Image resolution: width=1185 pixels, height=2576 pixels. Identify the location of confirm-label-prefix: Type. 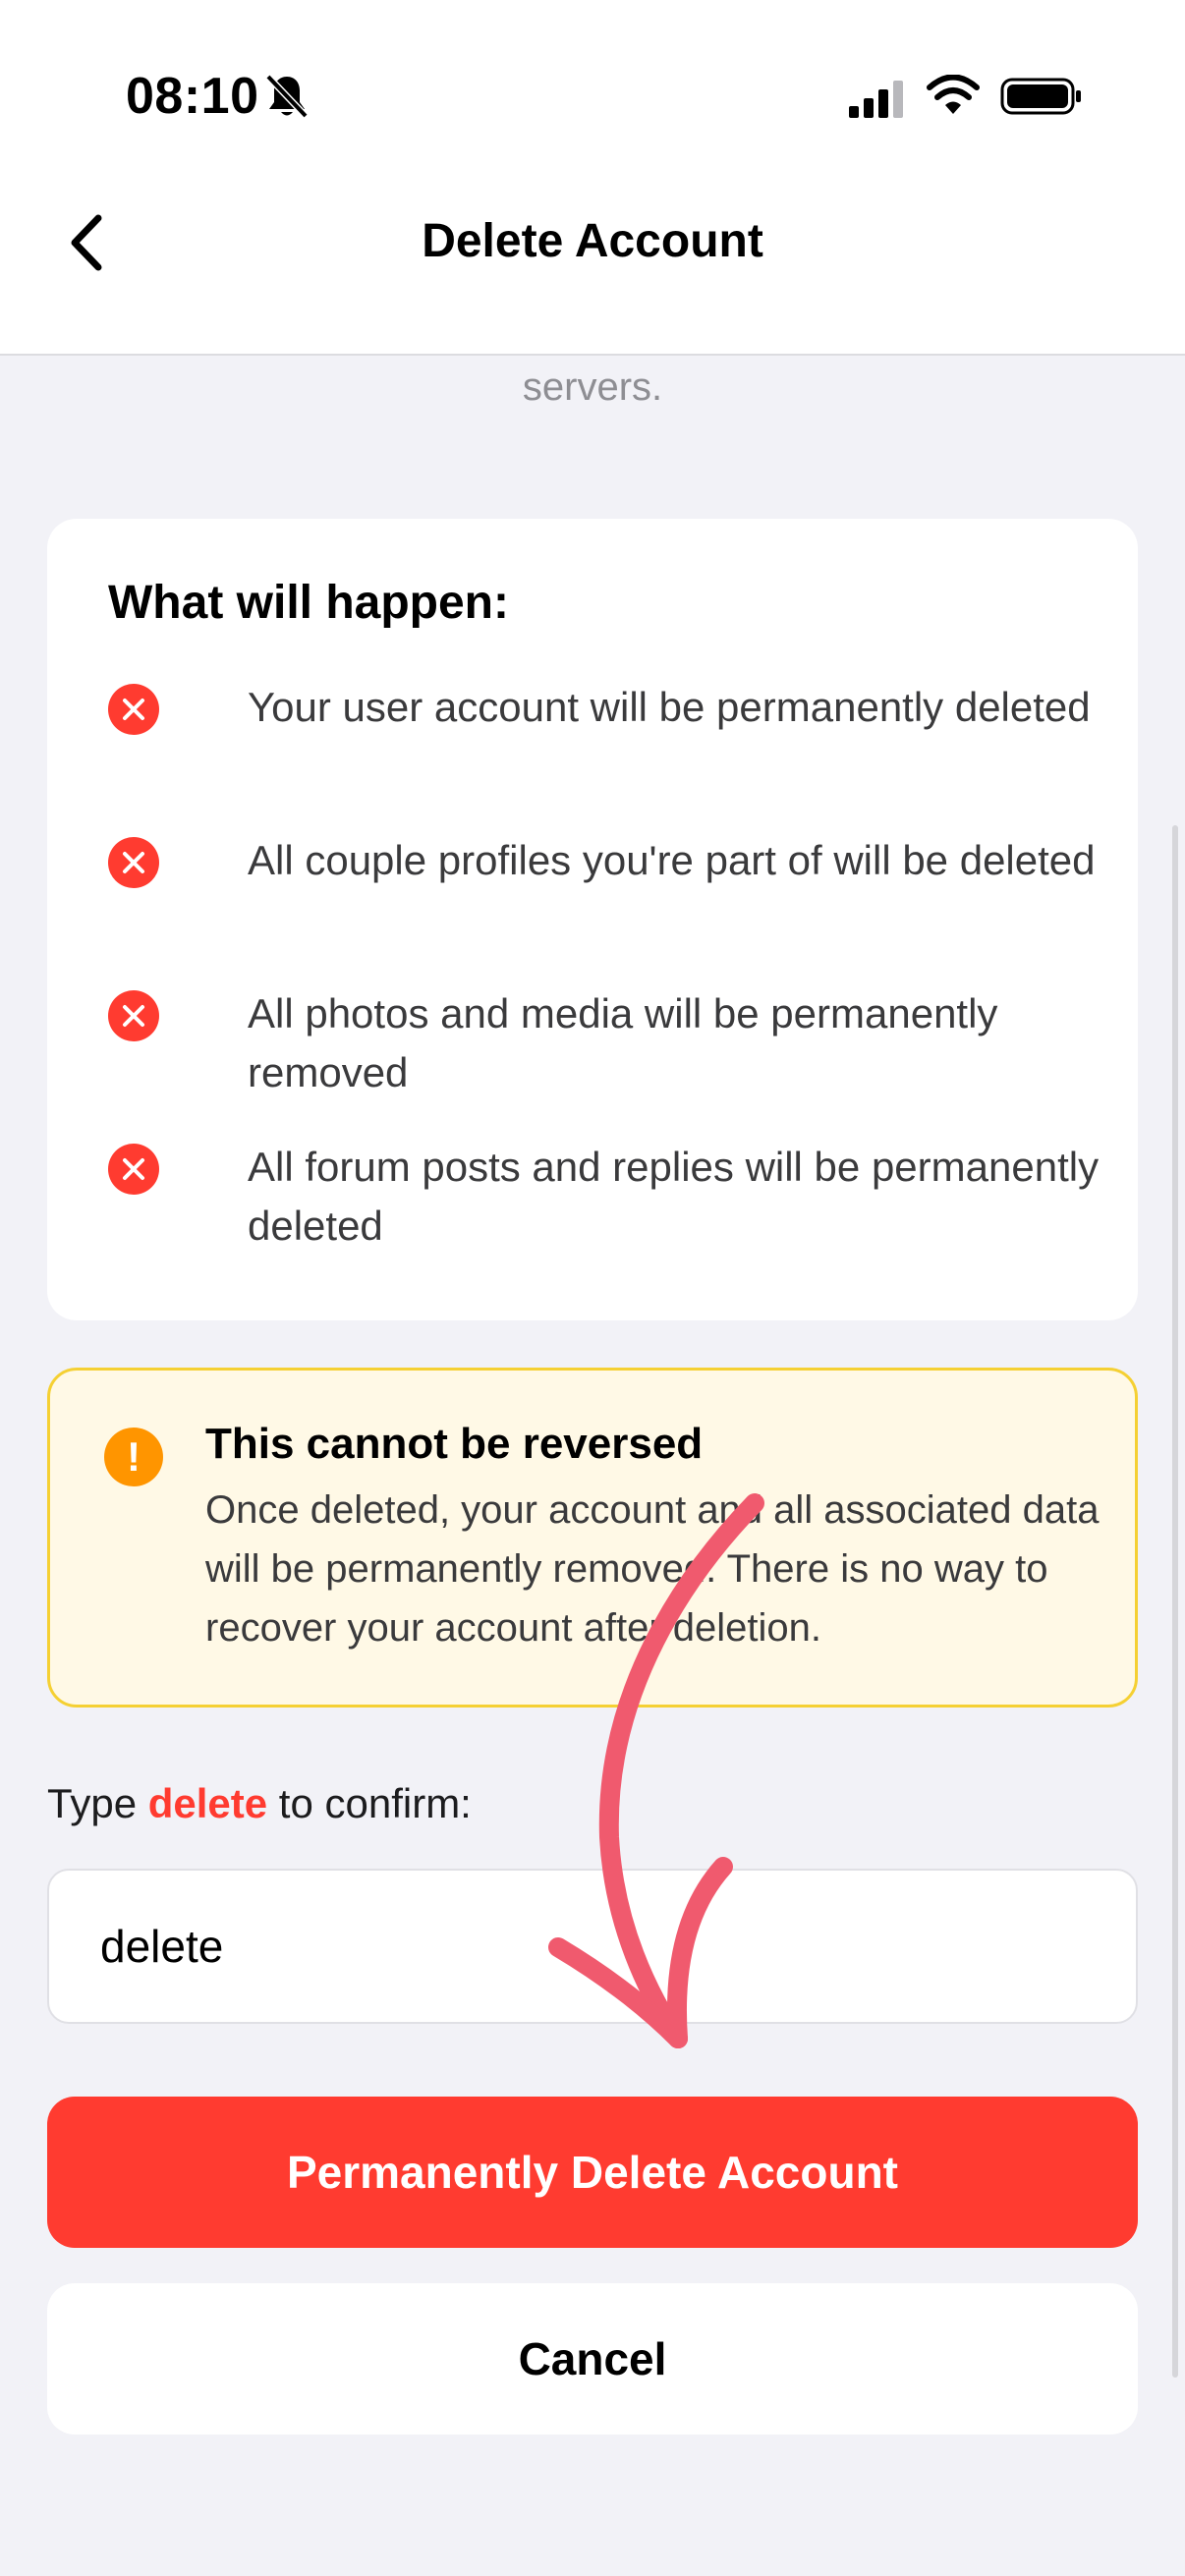
(98, 1803).